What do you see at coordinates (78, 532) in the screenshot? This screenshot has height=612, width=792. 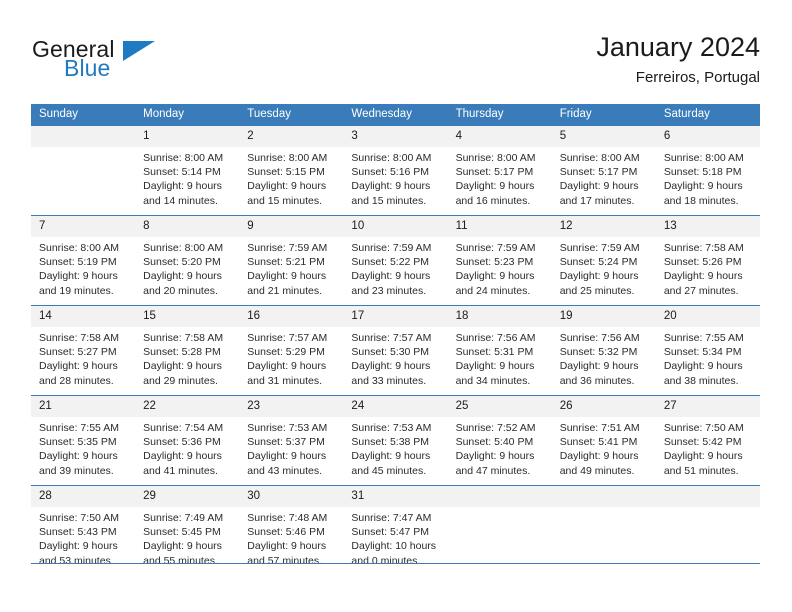 I see `sunset-line: Sunset: 5:43 PM` at bounding box center [78, 532].